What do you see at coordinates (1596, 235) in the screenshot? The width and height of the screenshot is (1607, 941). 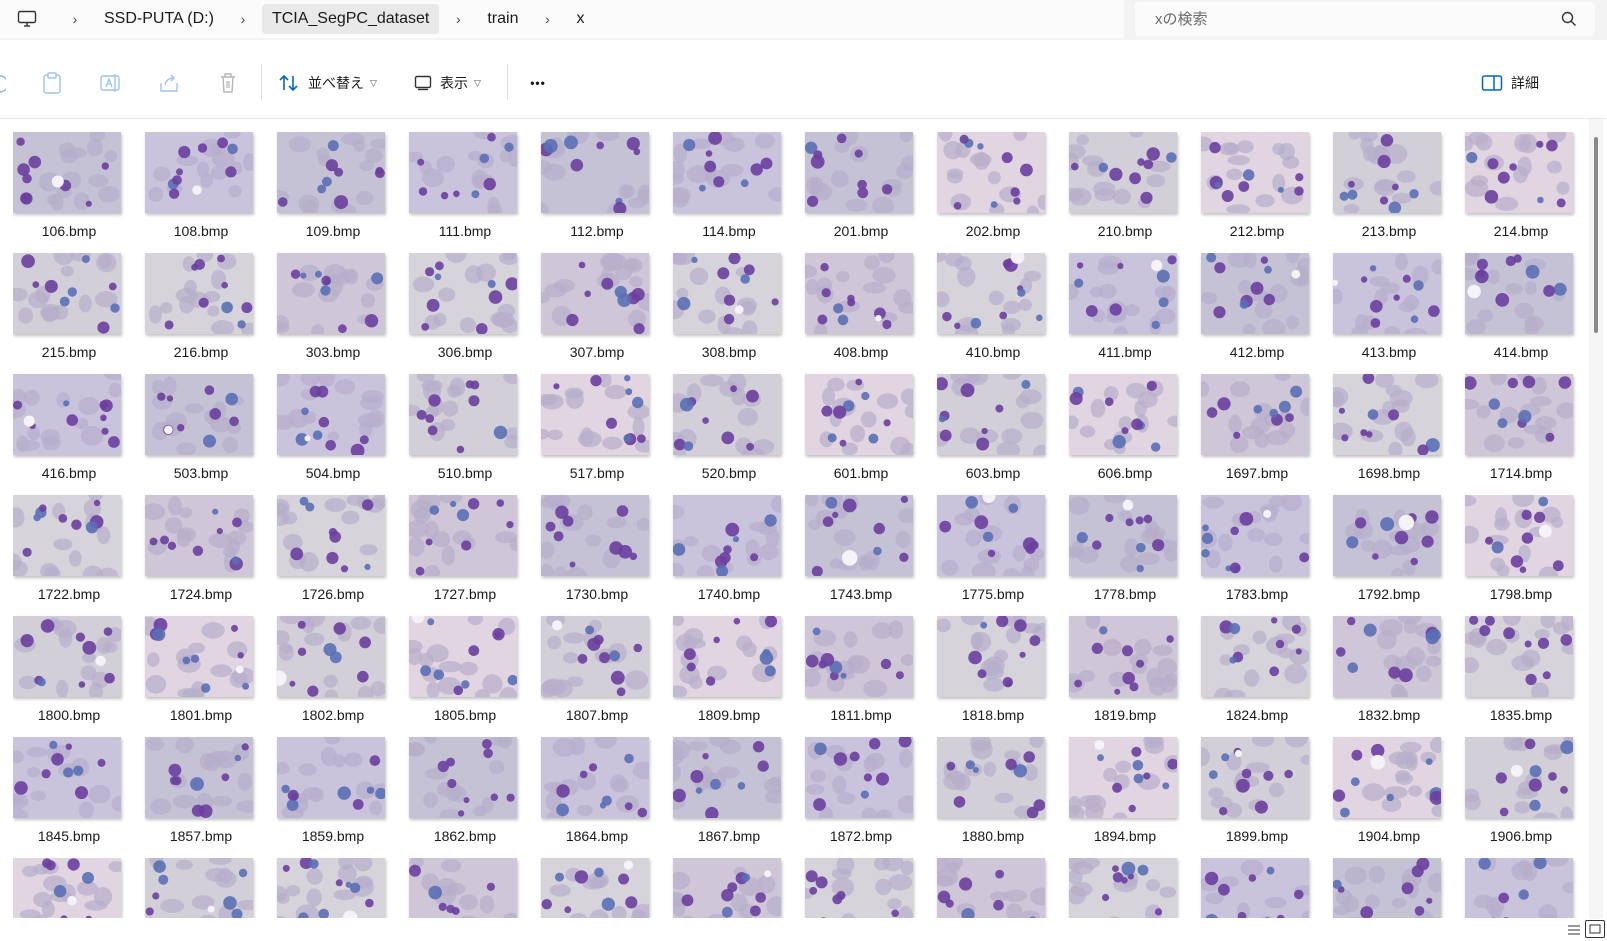 I see `scrollbar-thumb` at bounding box center [1596, 235].